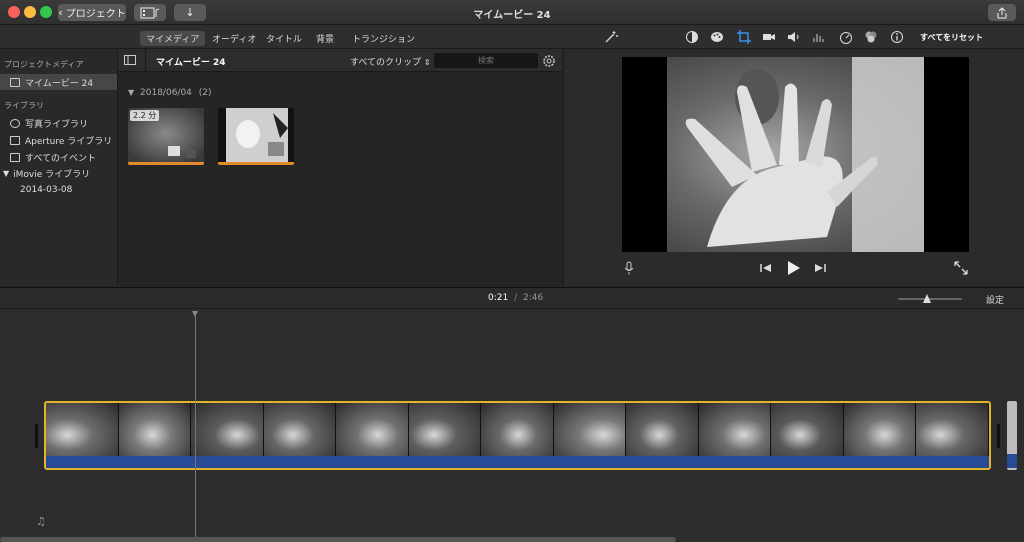  What do you see at coordinates (819, 37) in the screenshot?
I see `equalizer-icon` at bounding box center [819, 37].